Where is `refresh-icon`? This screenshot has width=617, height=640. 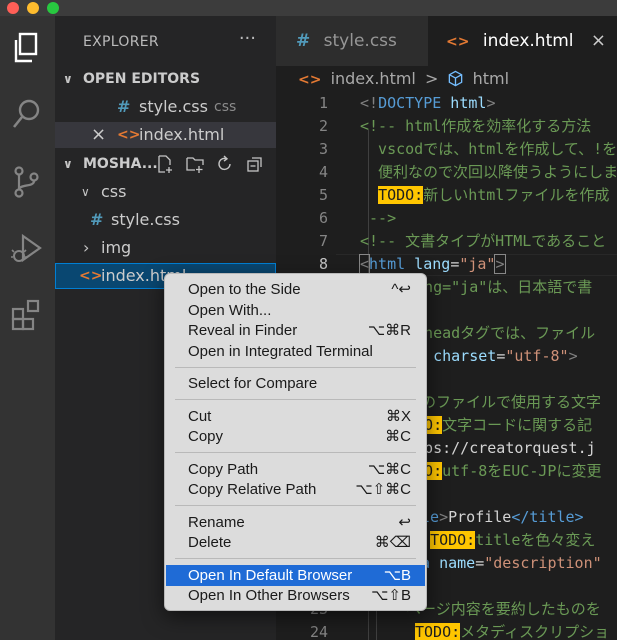
refresh-icon is located at coordinates (225, 164).